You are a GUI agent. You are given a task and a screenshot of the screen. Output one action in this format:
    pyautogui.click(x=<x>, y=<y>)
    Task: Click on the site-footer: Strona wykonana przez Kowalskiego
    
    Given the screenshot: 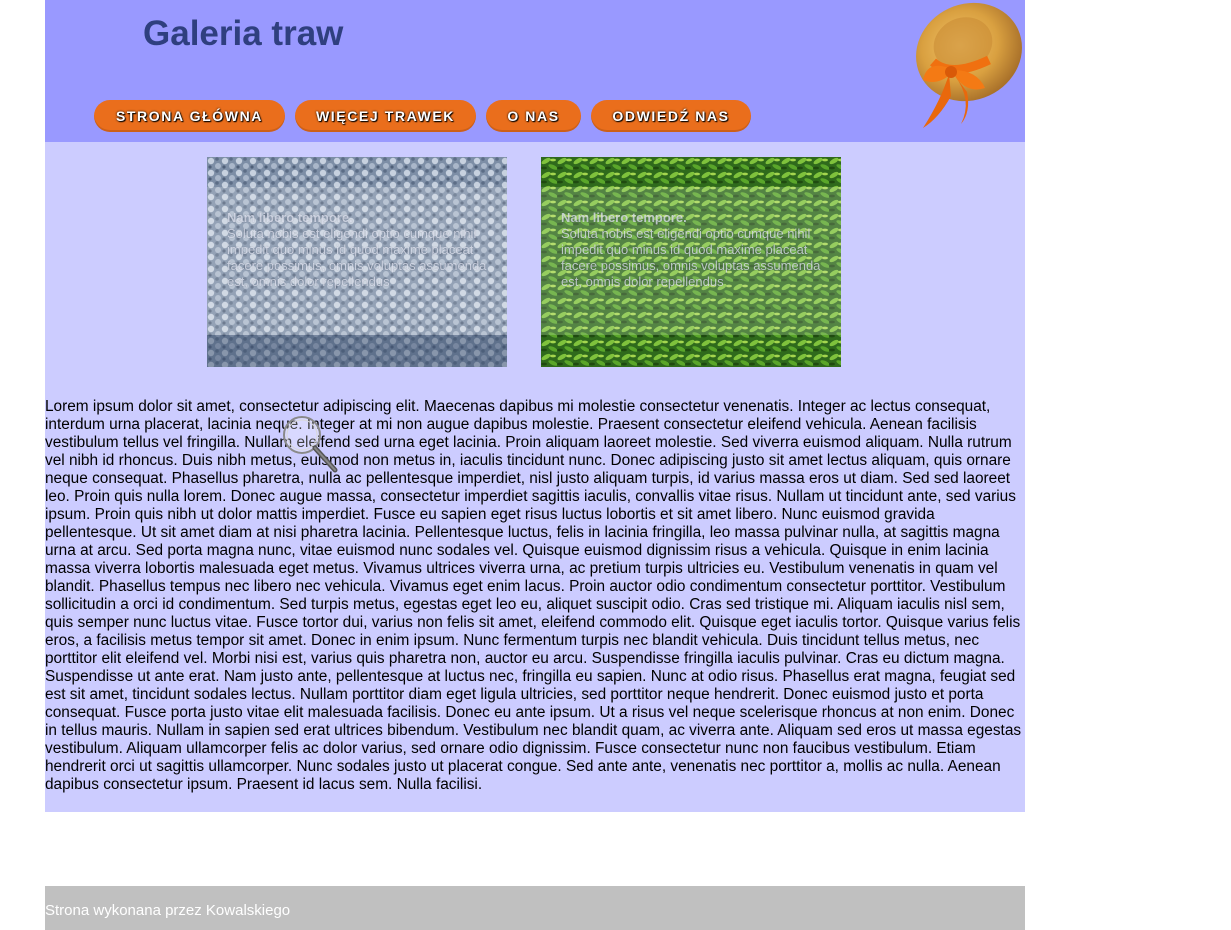 What is the action you would take?
    pyautogui.click(x=535, y=908)
    